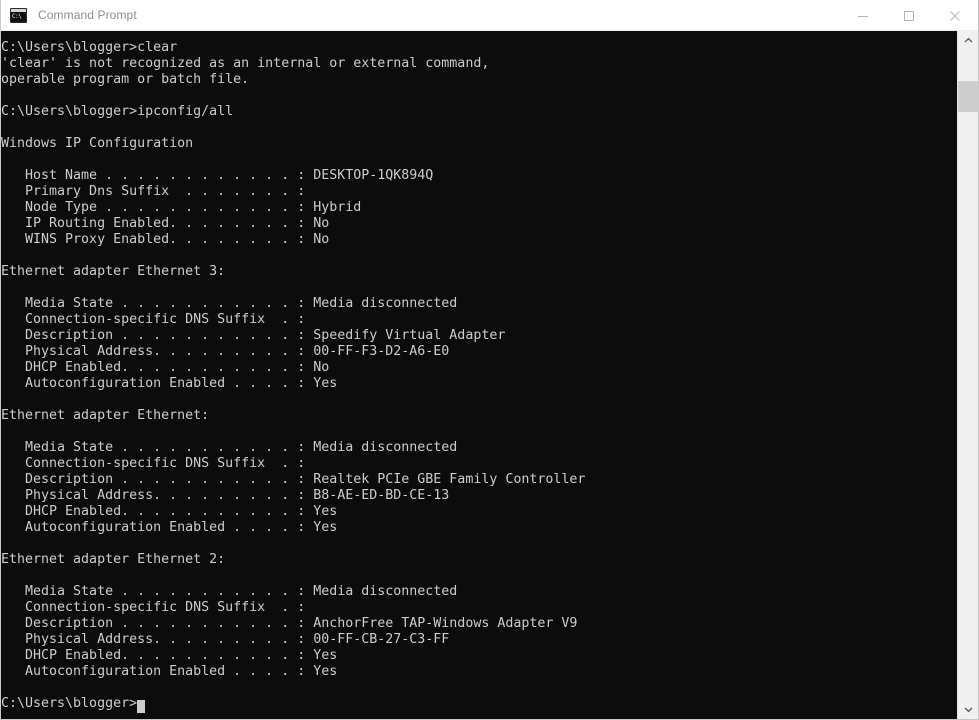 This screenshot has width=979, height=720. I want to click on window-controls, so click(909, 15).